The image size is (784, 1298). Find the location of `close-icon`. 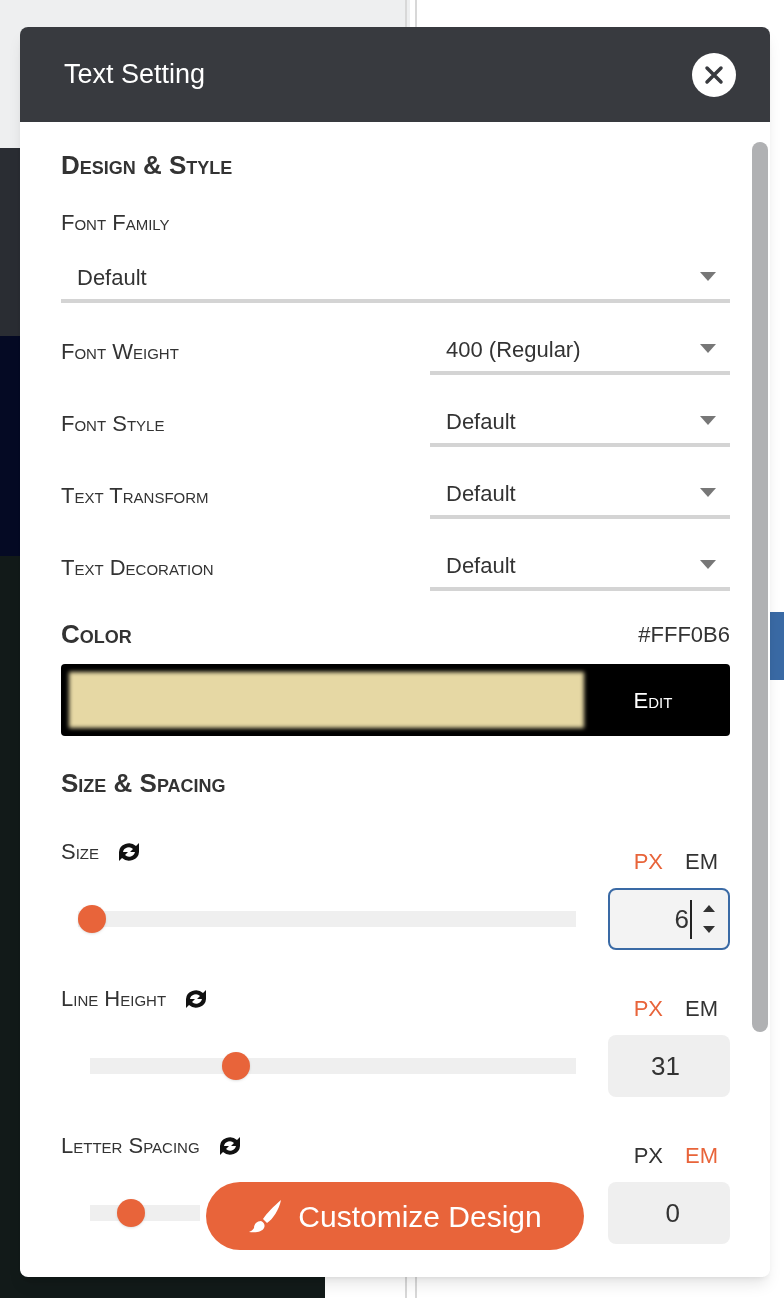

close-icon is located at coordinates (714, 74).